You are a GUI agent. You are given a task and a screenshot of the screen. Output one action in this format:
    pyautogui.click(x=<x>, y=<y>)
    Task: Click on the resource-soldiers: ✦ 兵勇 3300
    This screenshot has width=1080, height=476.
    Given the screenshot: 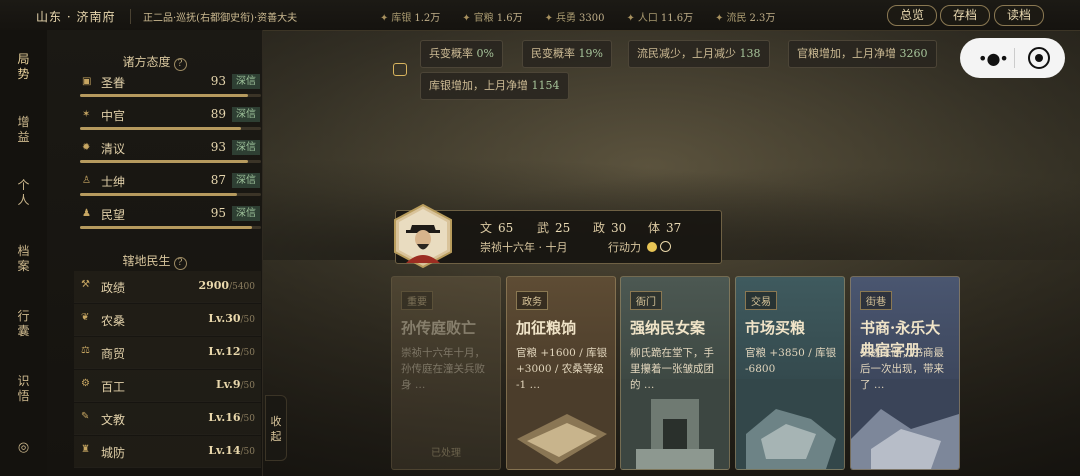 What is the action you would take?
    pyautogui.click(x=574, y=18)
    